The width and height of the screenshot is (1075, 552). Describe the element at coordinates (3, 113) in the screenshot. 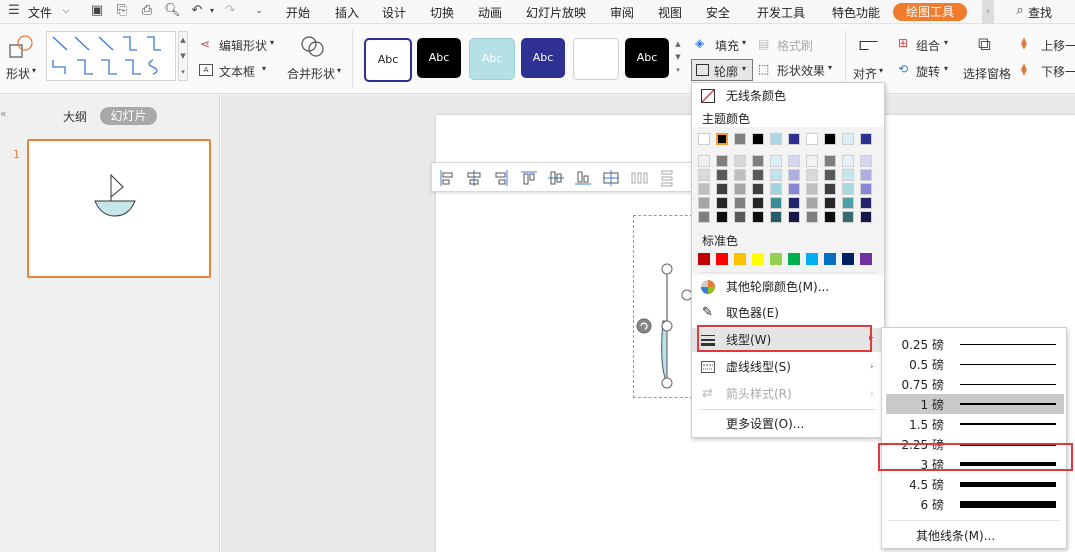

I see `collapse-panel-icon: «` at that location.